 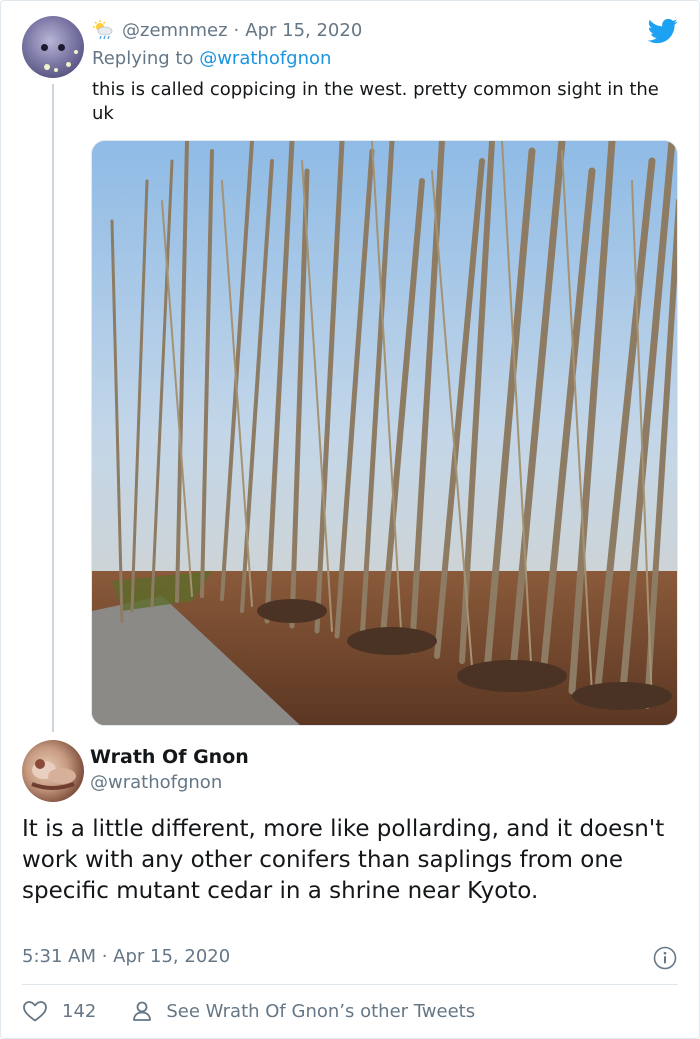 What do you see at coordinates (53, 408) in the screenshot?
I see `thread-connector` at bounding box center [53, 408].